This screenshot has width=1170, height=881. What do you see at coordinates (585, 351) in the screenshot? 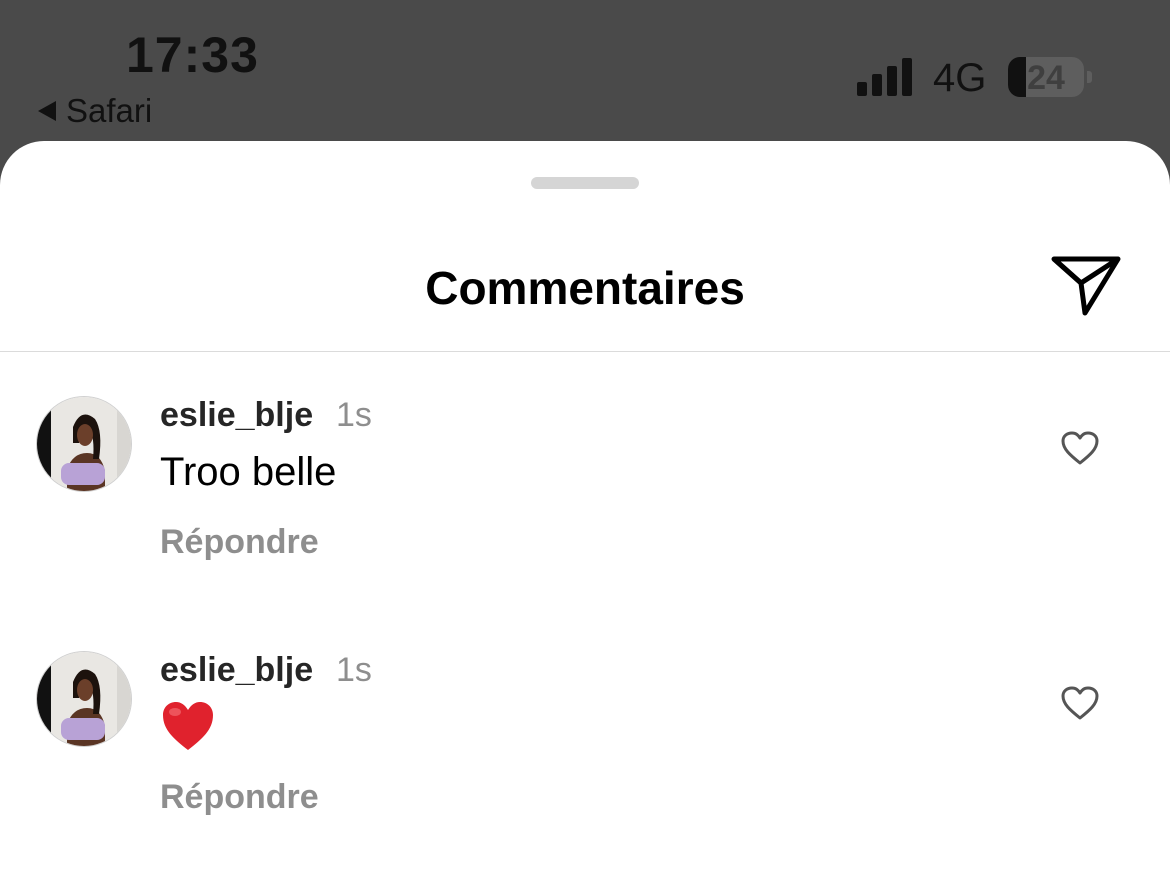
I see `header-divider` at bounding box center [585, 351].